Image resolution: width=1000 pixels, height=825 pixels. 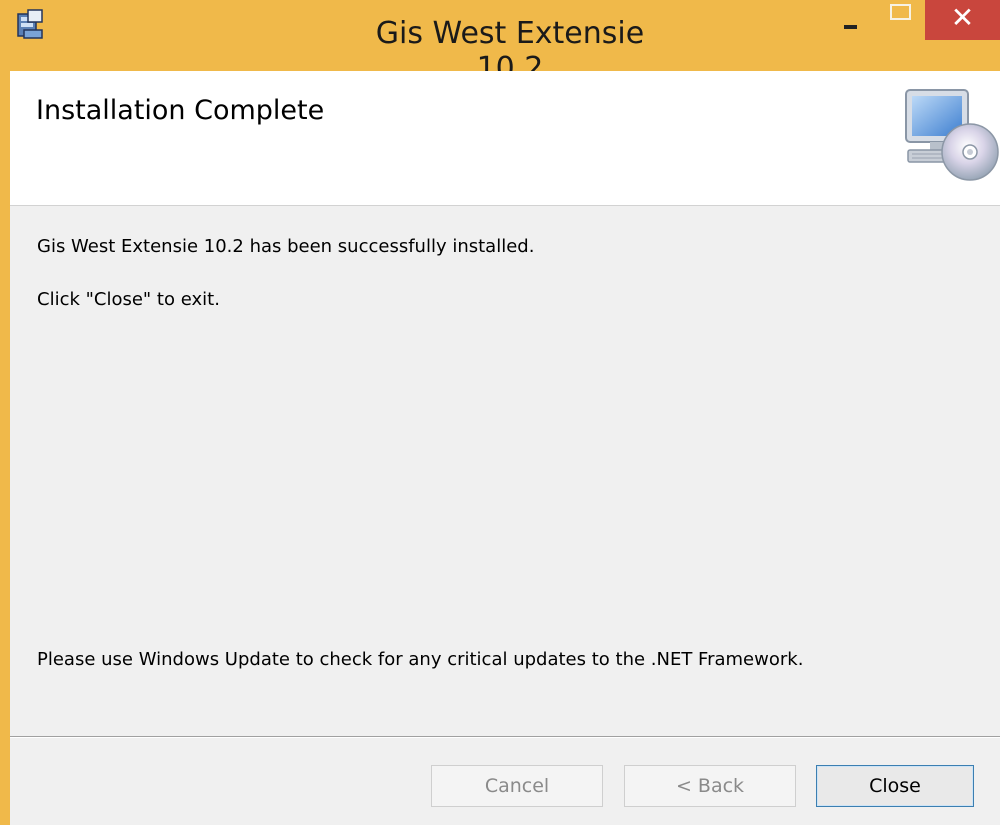 I want to click on close-button: Close, so click(x=895, y=786).